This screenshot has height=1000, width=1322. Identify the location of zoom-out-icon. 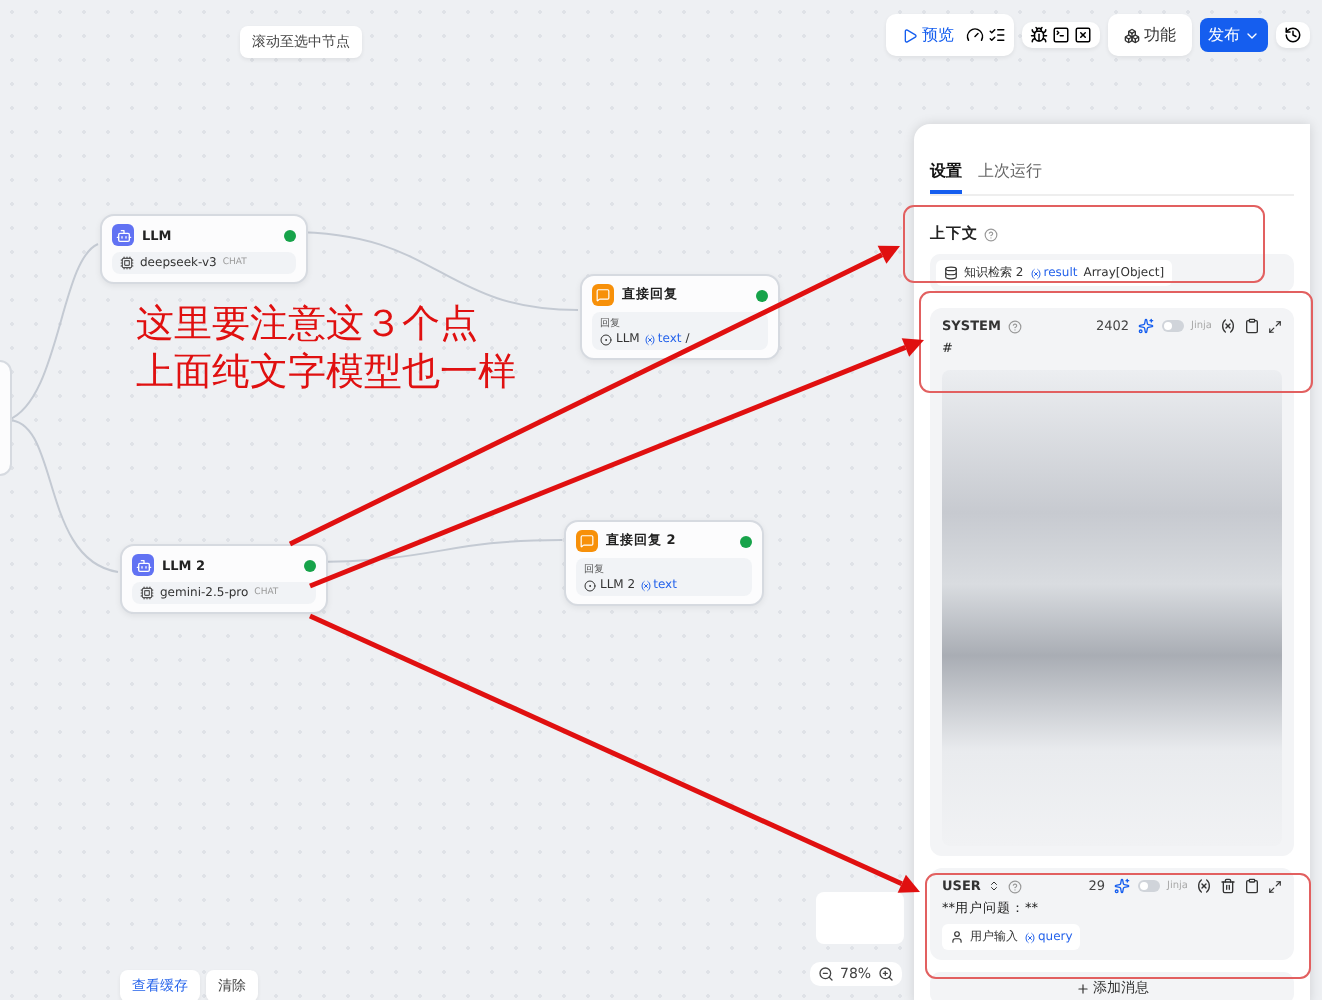
(826, 974).